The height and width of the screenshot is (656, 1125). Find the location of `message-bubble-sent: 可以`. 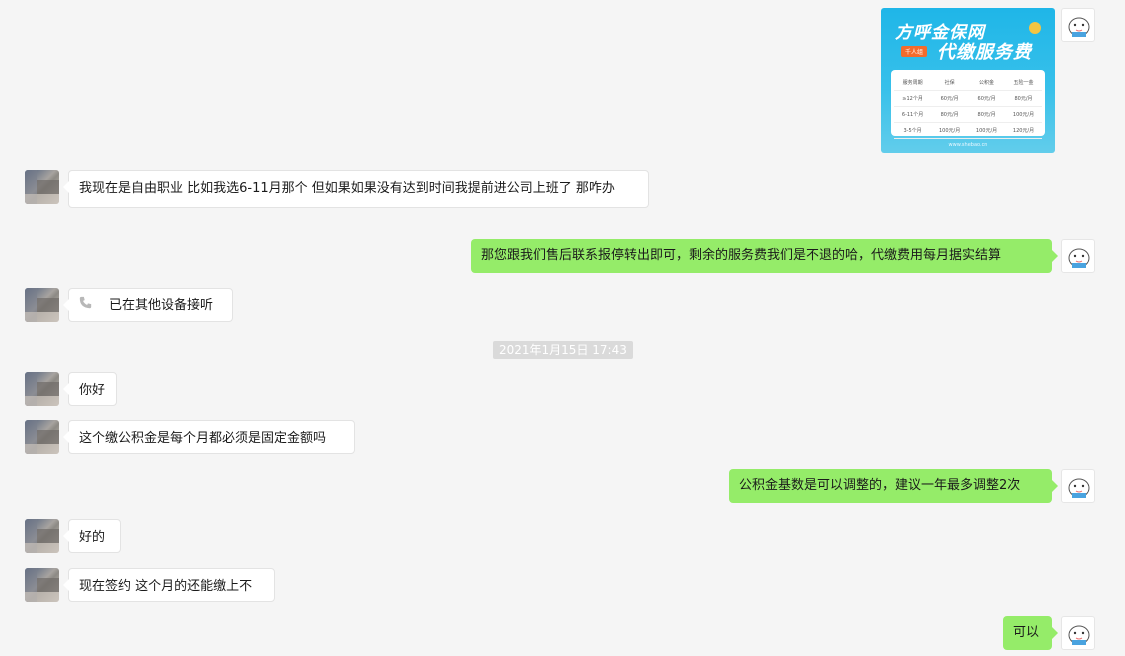

message-bubble-sent: 可以 is located at coordinates (1030, 633).